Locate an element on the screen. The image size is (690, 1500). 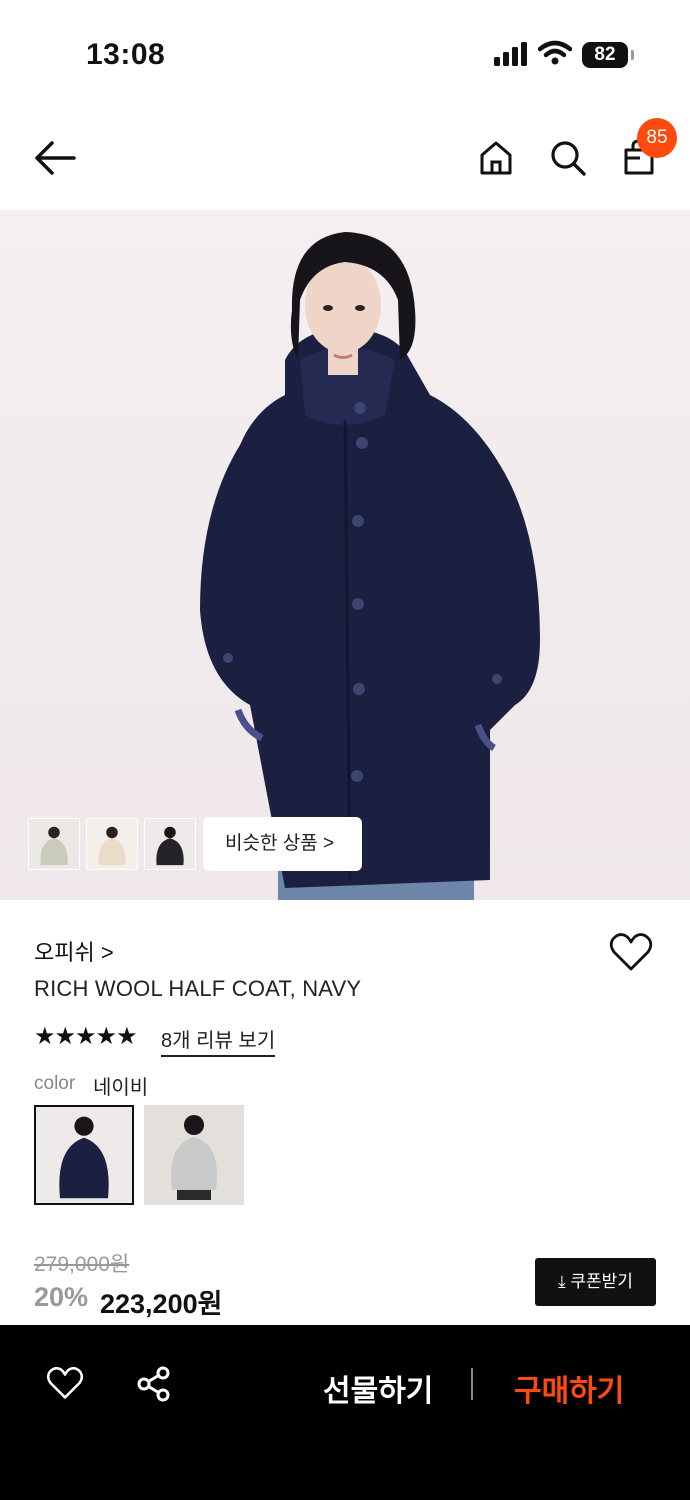
cart-count-badge: 85 is located at coordinates (657, 138).